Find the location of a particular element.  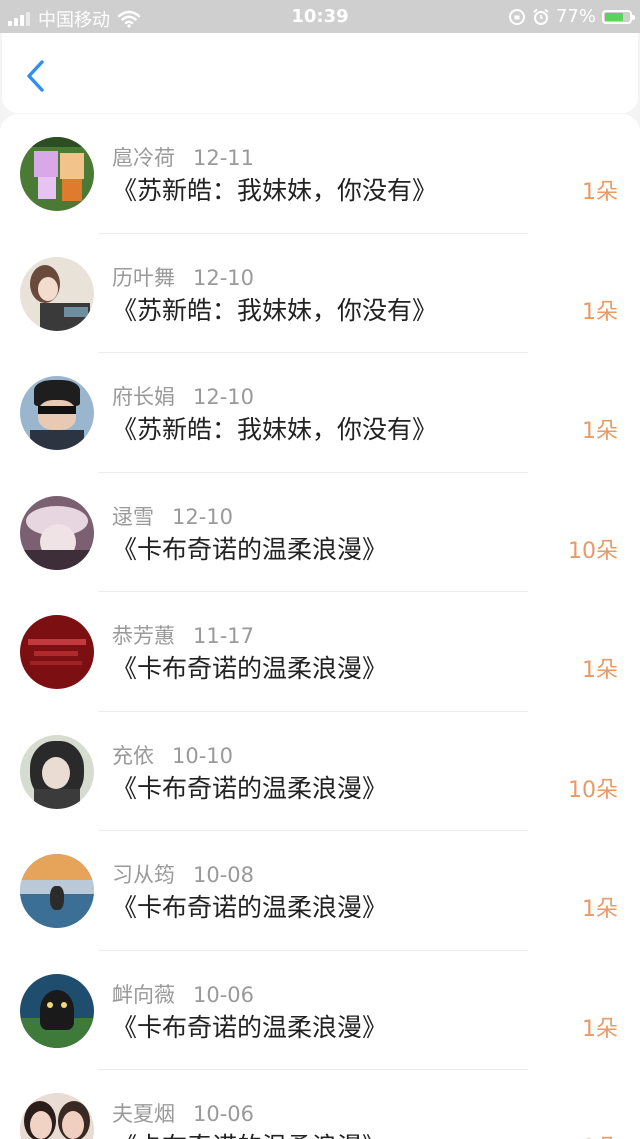

gift-record-row: 历叶舞 12-10 《苏新皓：我妹妹，你没有》 1朵 is located at coordinates (320, 293).